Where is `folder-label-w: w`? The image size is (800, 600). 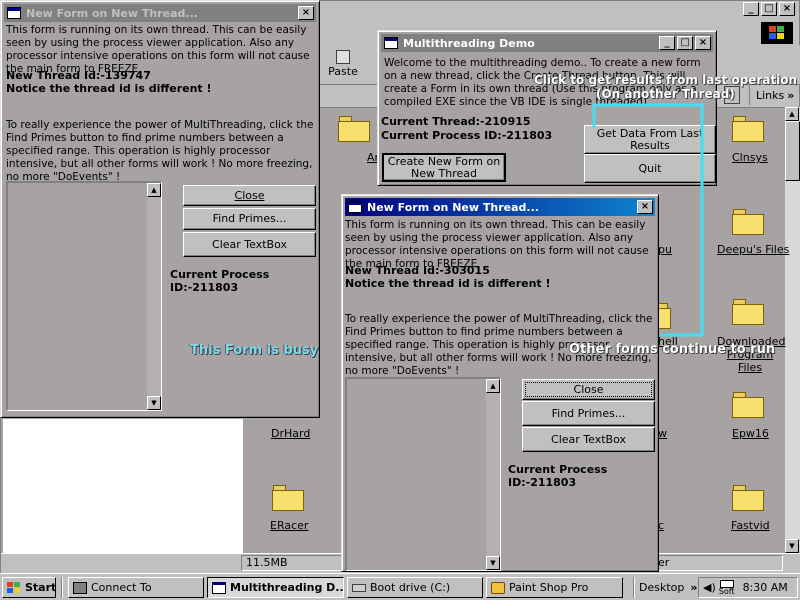 folder-label-w: w is located at coordinates (662, 433).